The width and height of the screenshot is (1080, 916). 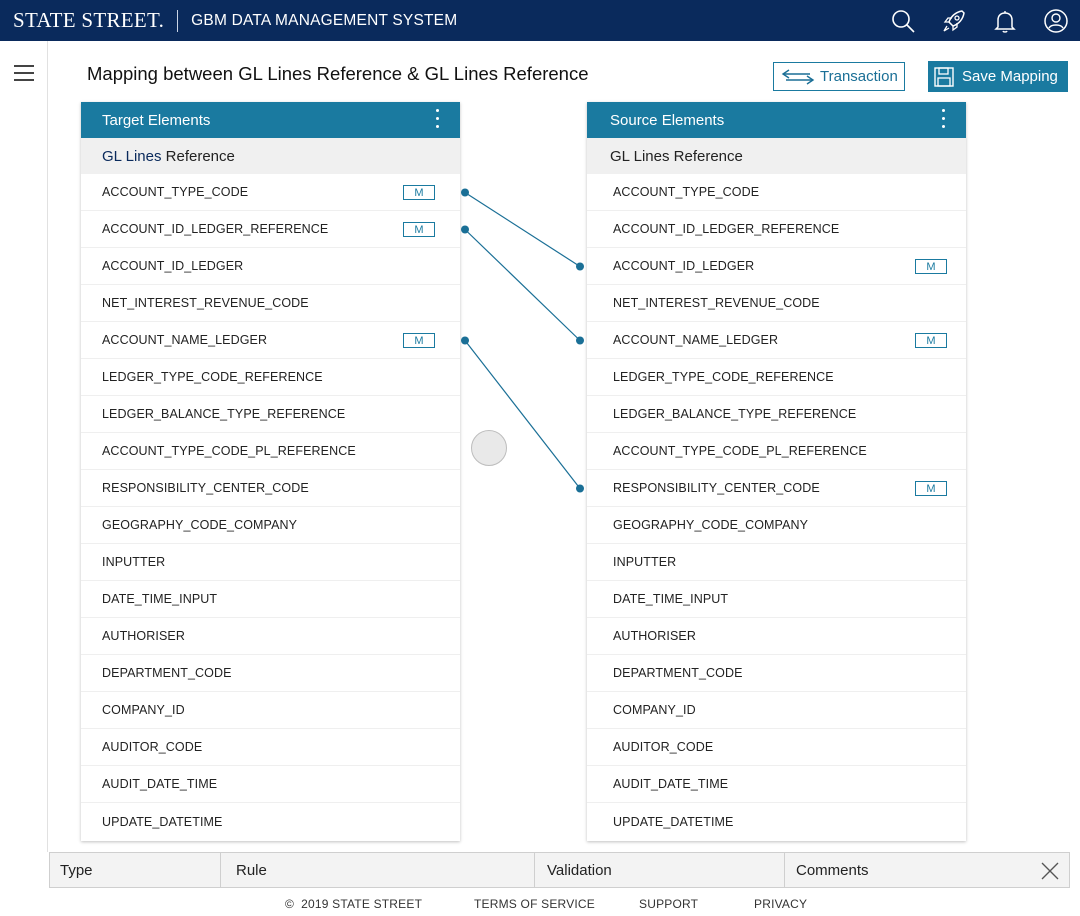 I want to click on source-row: LEDGER_TYPE_CODE_REFERENCE, so click(x=776, y=377).